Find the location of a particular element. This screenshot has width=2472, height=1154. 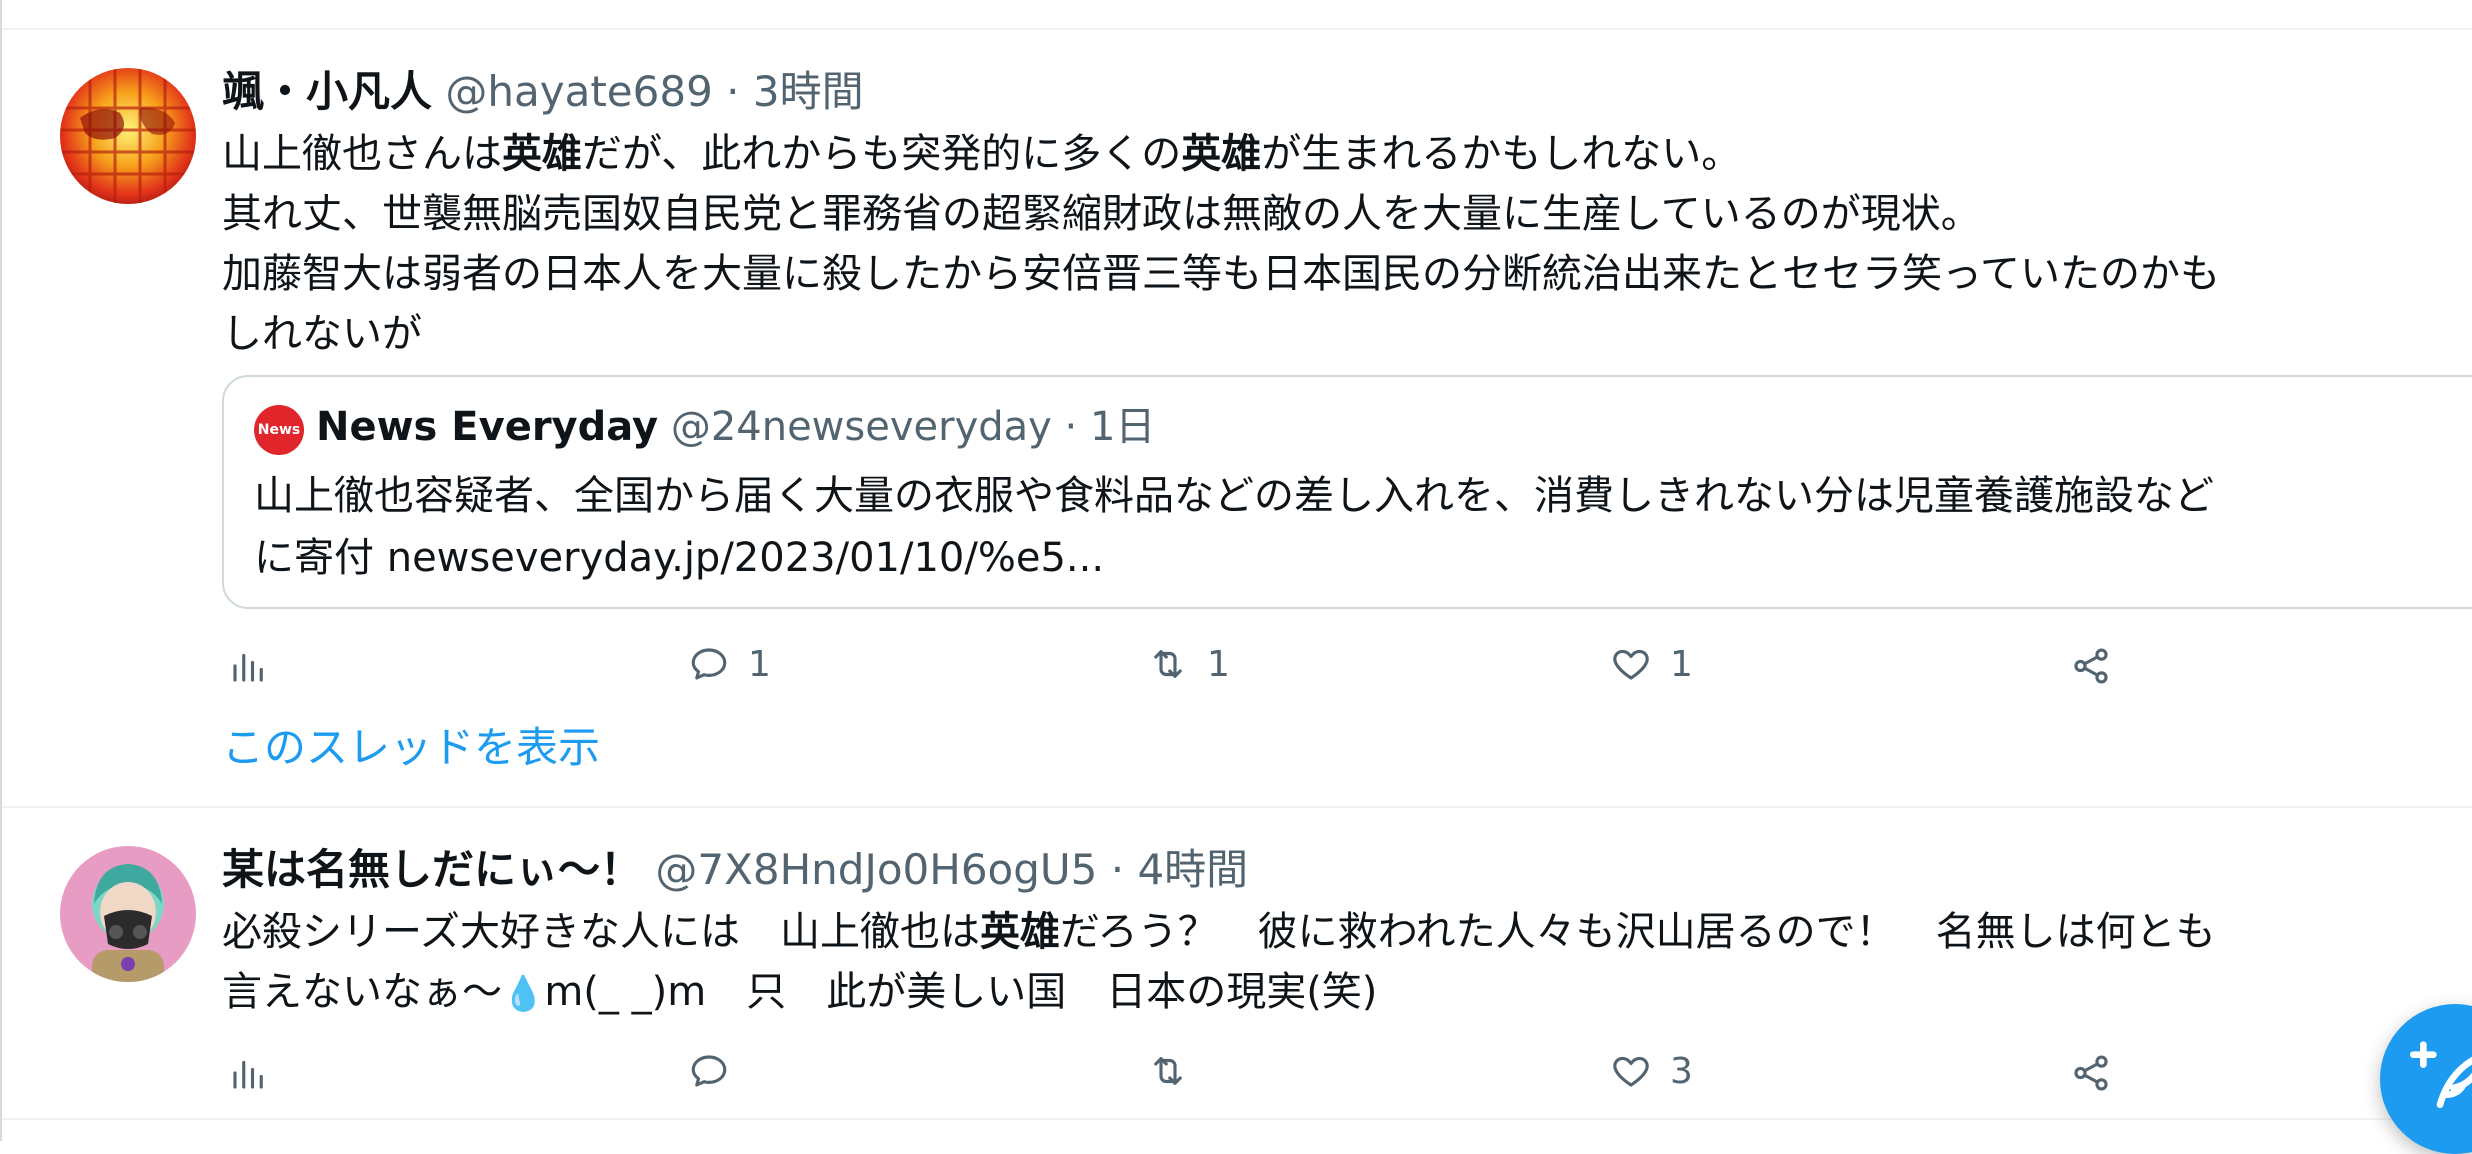

tweet-timestamp: · 4時間 is located at coordinates (1179, 869).